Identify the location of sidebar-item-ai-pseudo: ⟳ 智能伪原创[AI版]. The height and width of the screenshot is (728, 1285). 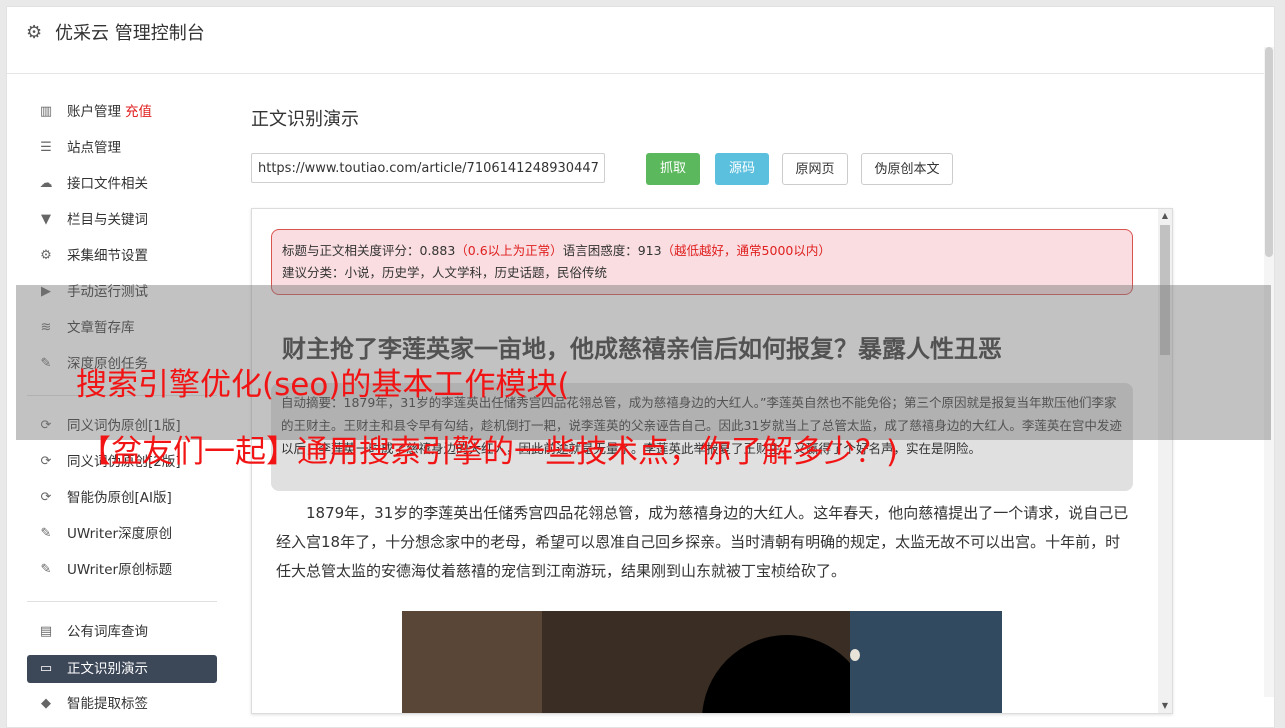
(122, 503).